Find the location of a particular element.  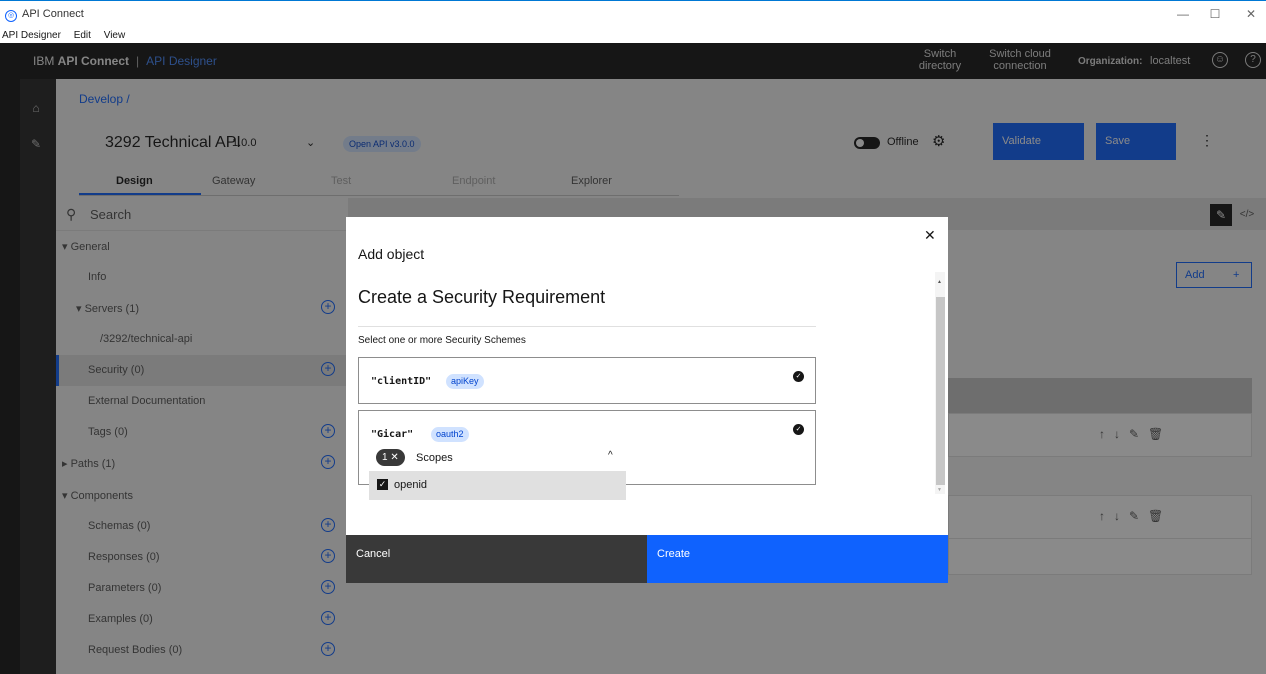

scopes-dropdown: ✓ openid is located at coordinates (497, 485).